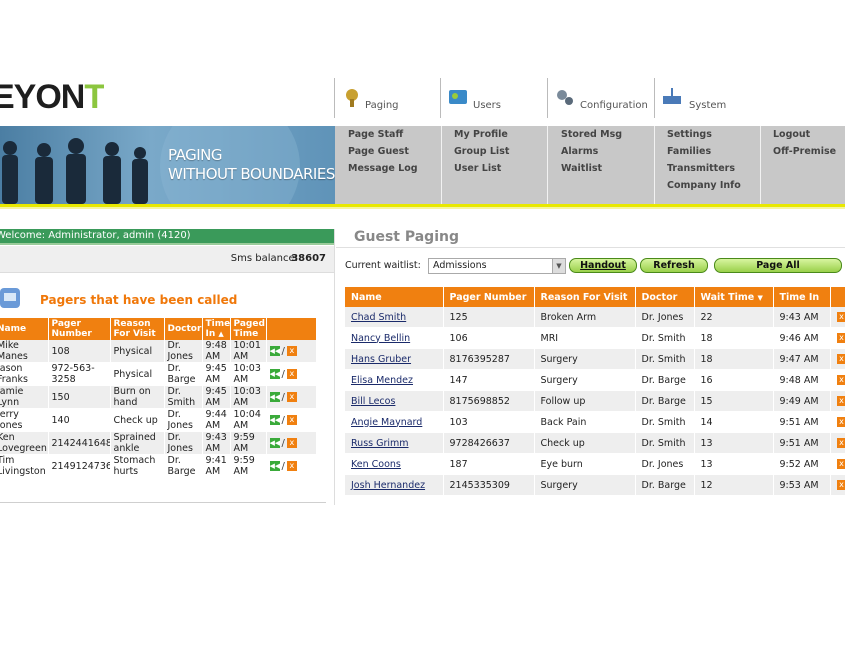 This screenshot has height=650, width=845. What do you see at coordinates (481, 151) in the screenshot?
I see `menu-item-group-list: Group List` at bounding box center [481, 151].